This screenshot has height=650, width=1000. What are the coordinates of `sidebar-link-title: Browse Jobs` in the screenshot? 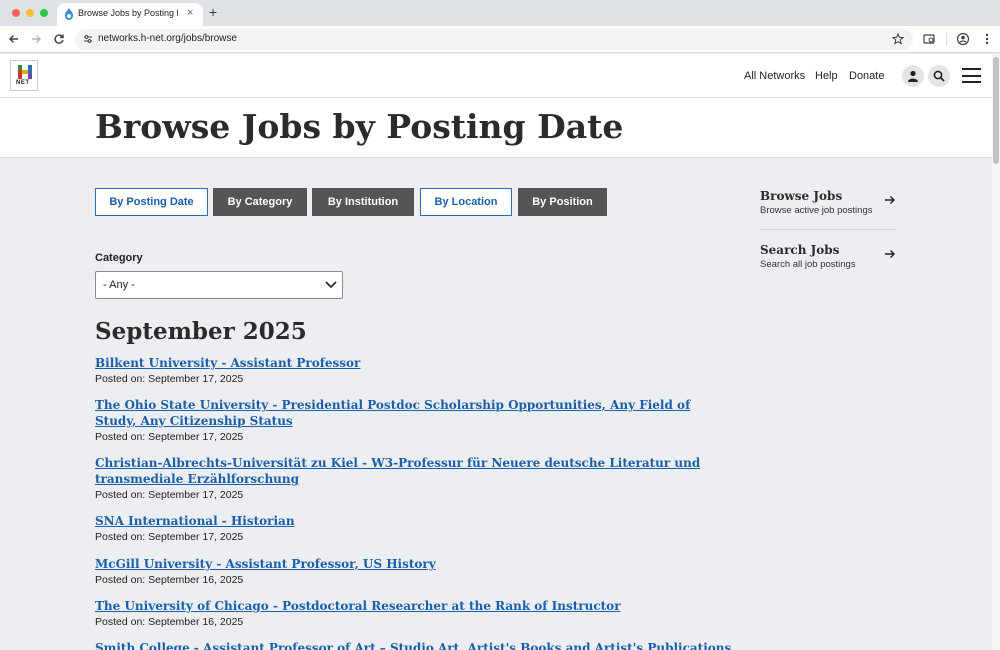 It's located at (801, 196).